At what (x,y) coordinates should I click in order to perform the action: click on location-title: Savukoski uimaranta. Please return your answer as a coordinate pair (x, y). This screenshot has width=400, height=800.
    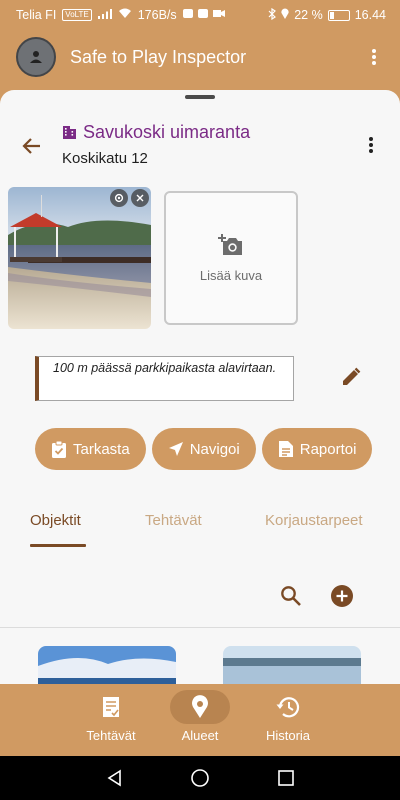
    Looking at the image, I should click on (156, 132).